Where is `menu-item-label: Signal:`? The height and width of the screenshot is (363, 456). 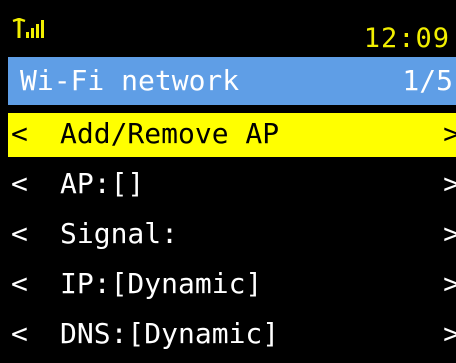 menu-item-label: Signal: is located at coordinates (119, 233).